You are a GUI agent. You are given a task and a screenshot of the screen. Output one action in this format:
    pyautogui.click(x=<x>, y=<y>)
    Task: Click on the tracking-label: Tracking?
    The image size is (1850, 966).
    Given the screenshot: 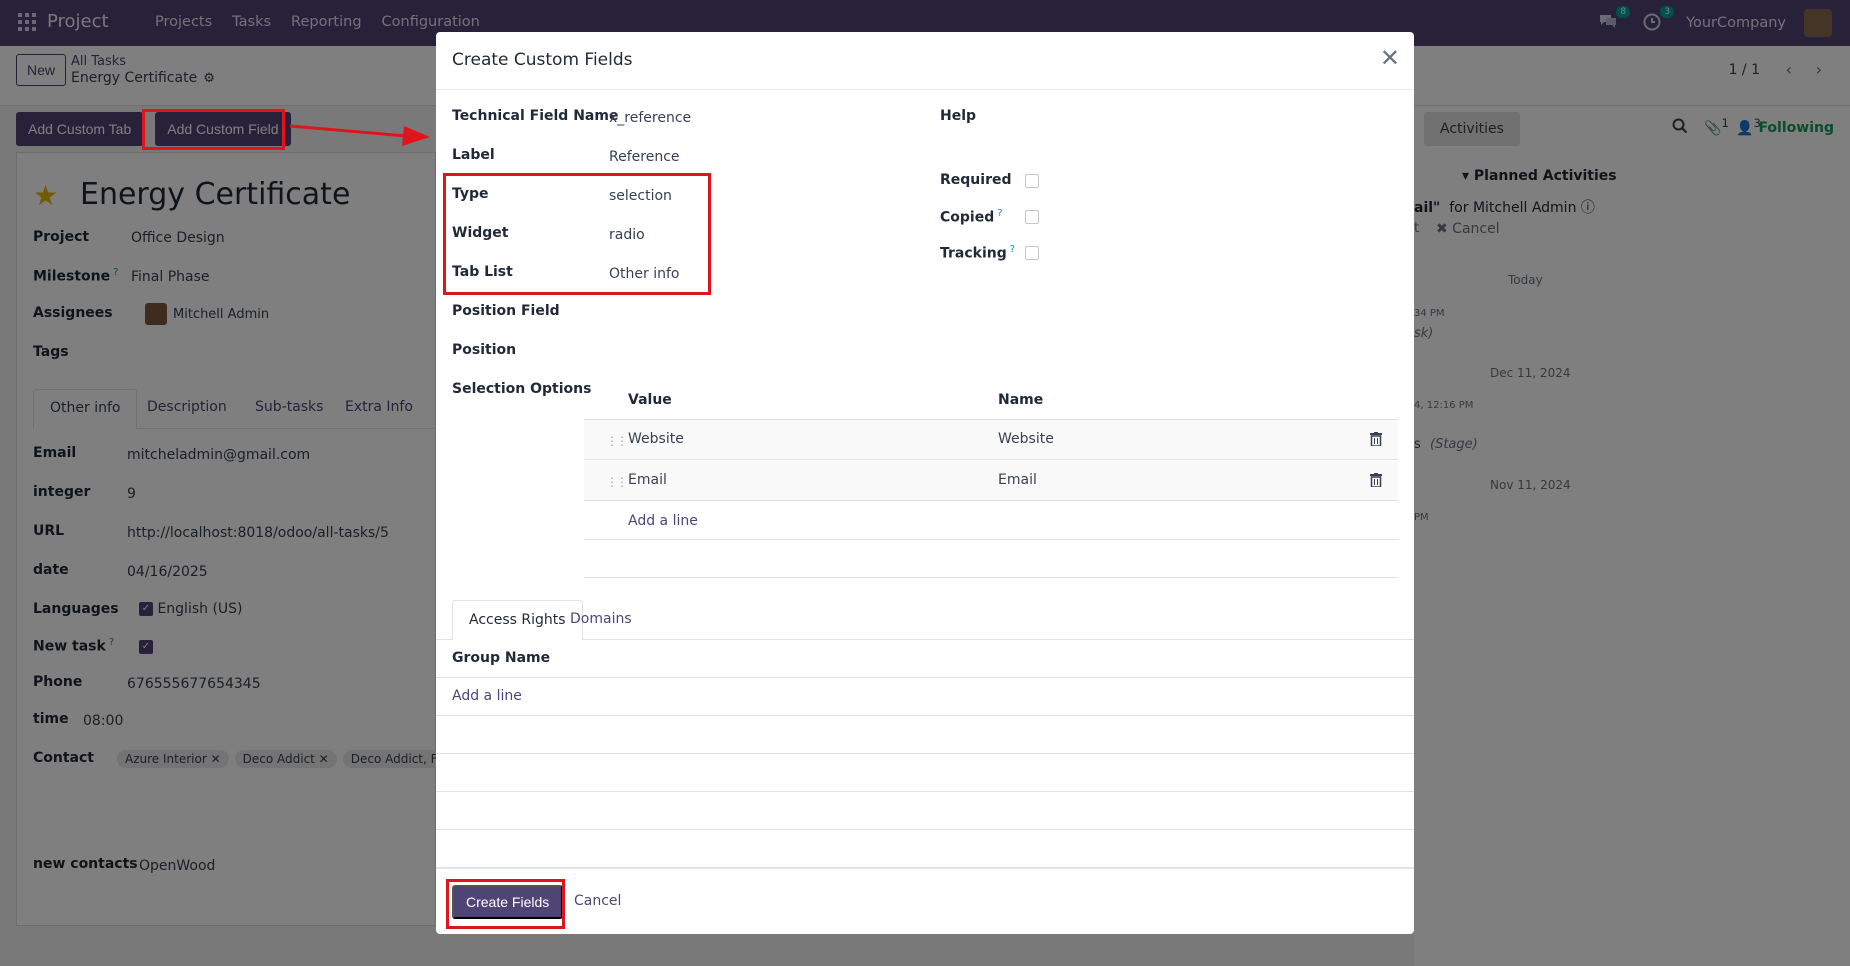 What is the action you would take?
    pyautogui.click(x=977, y=253)
    